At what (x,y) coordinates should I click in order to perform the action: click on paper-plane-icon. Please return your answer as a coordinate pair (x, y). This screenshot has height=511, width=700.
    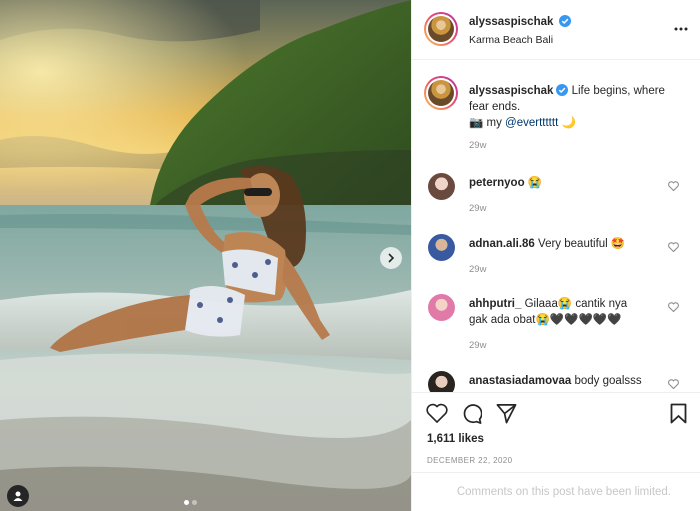
    Looking at the image, I should click on (506, 413).